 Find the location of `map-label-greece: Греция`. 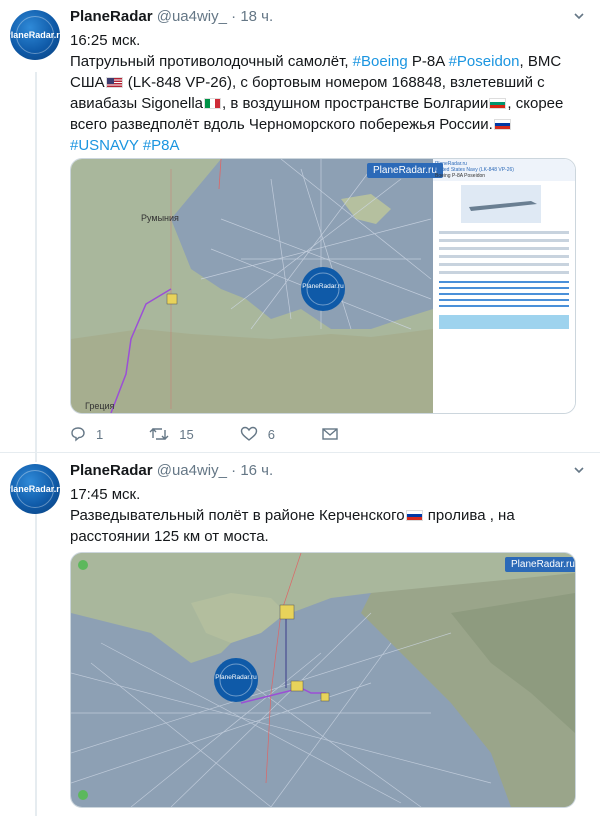

map-label-greece: Греция is located at coordinates (100, 406).